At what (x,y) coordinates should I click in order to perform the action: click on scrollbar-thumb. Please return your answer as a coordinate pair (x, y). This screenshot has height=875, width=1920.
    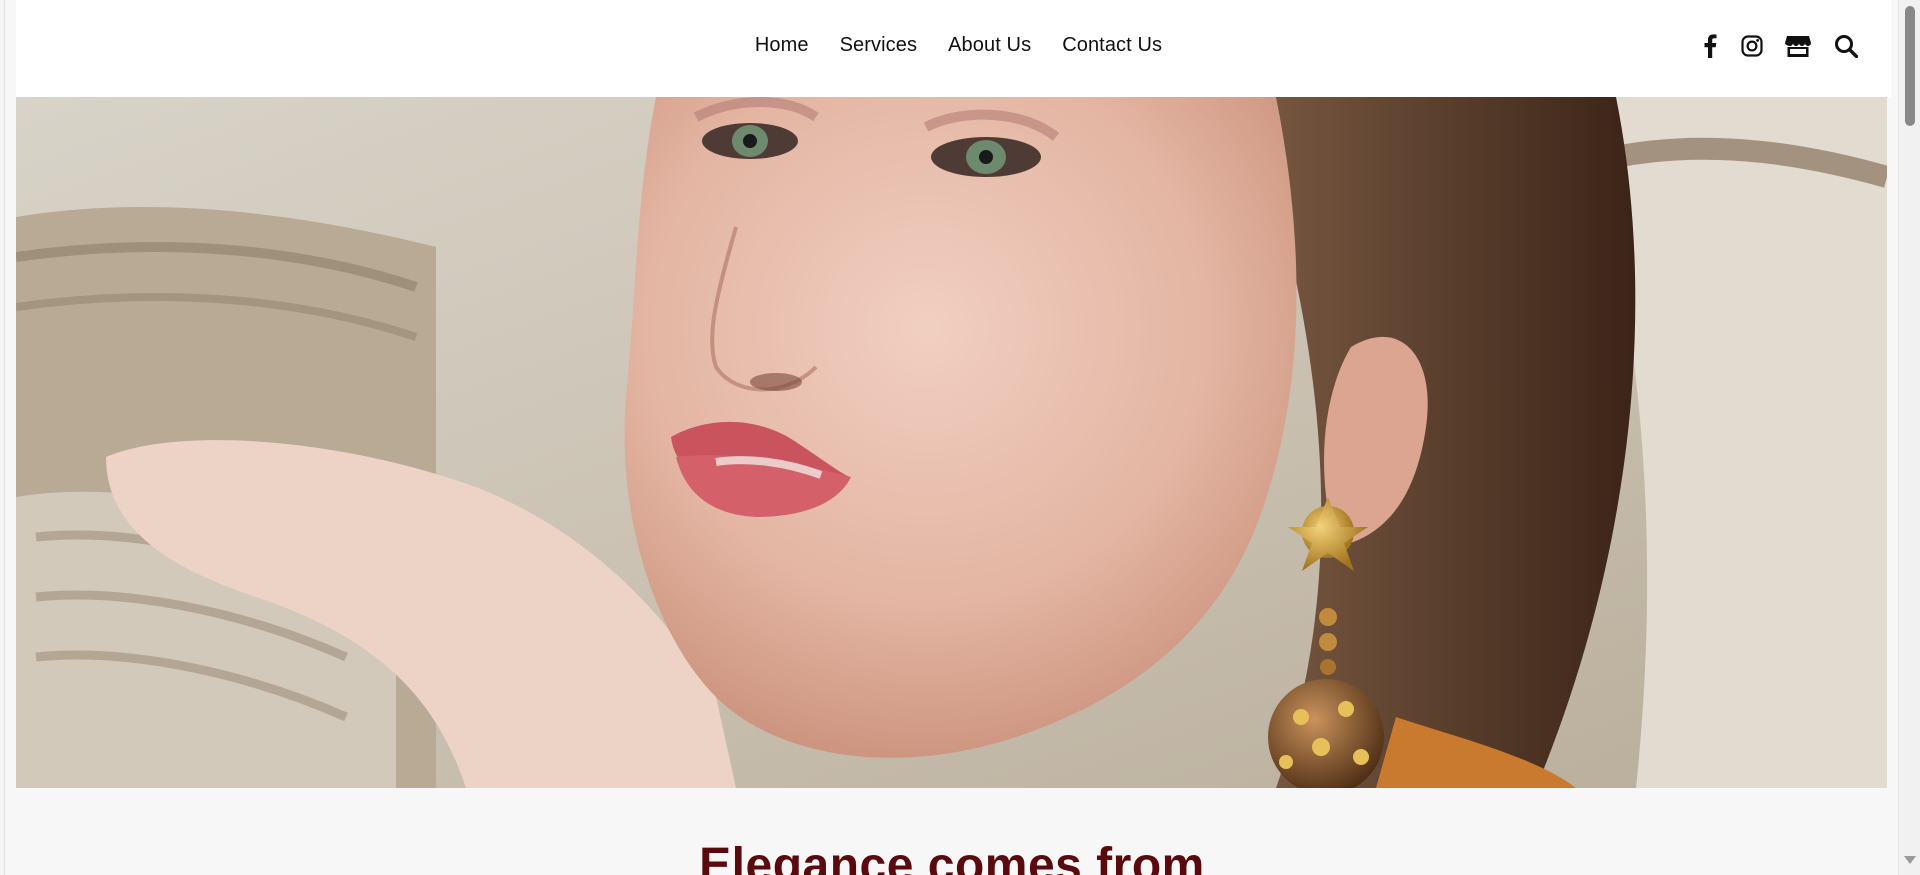
    Looking at the image, I should click on (1910, 66).